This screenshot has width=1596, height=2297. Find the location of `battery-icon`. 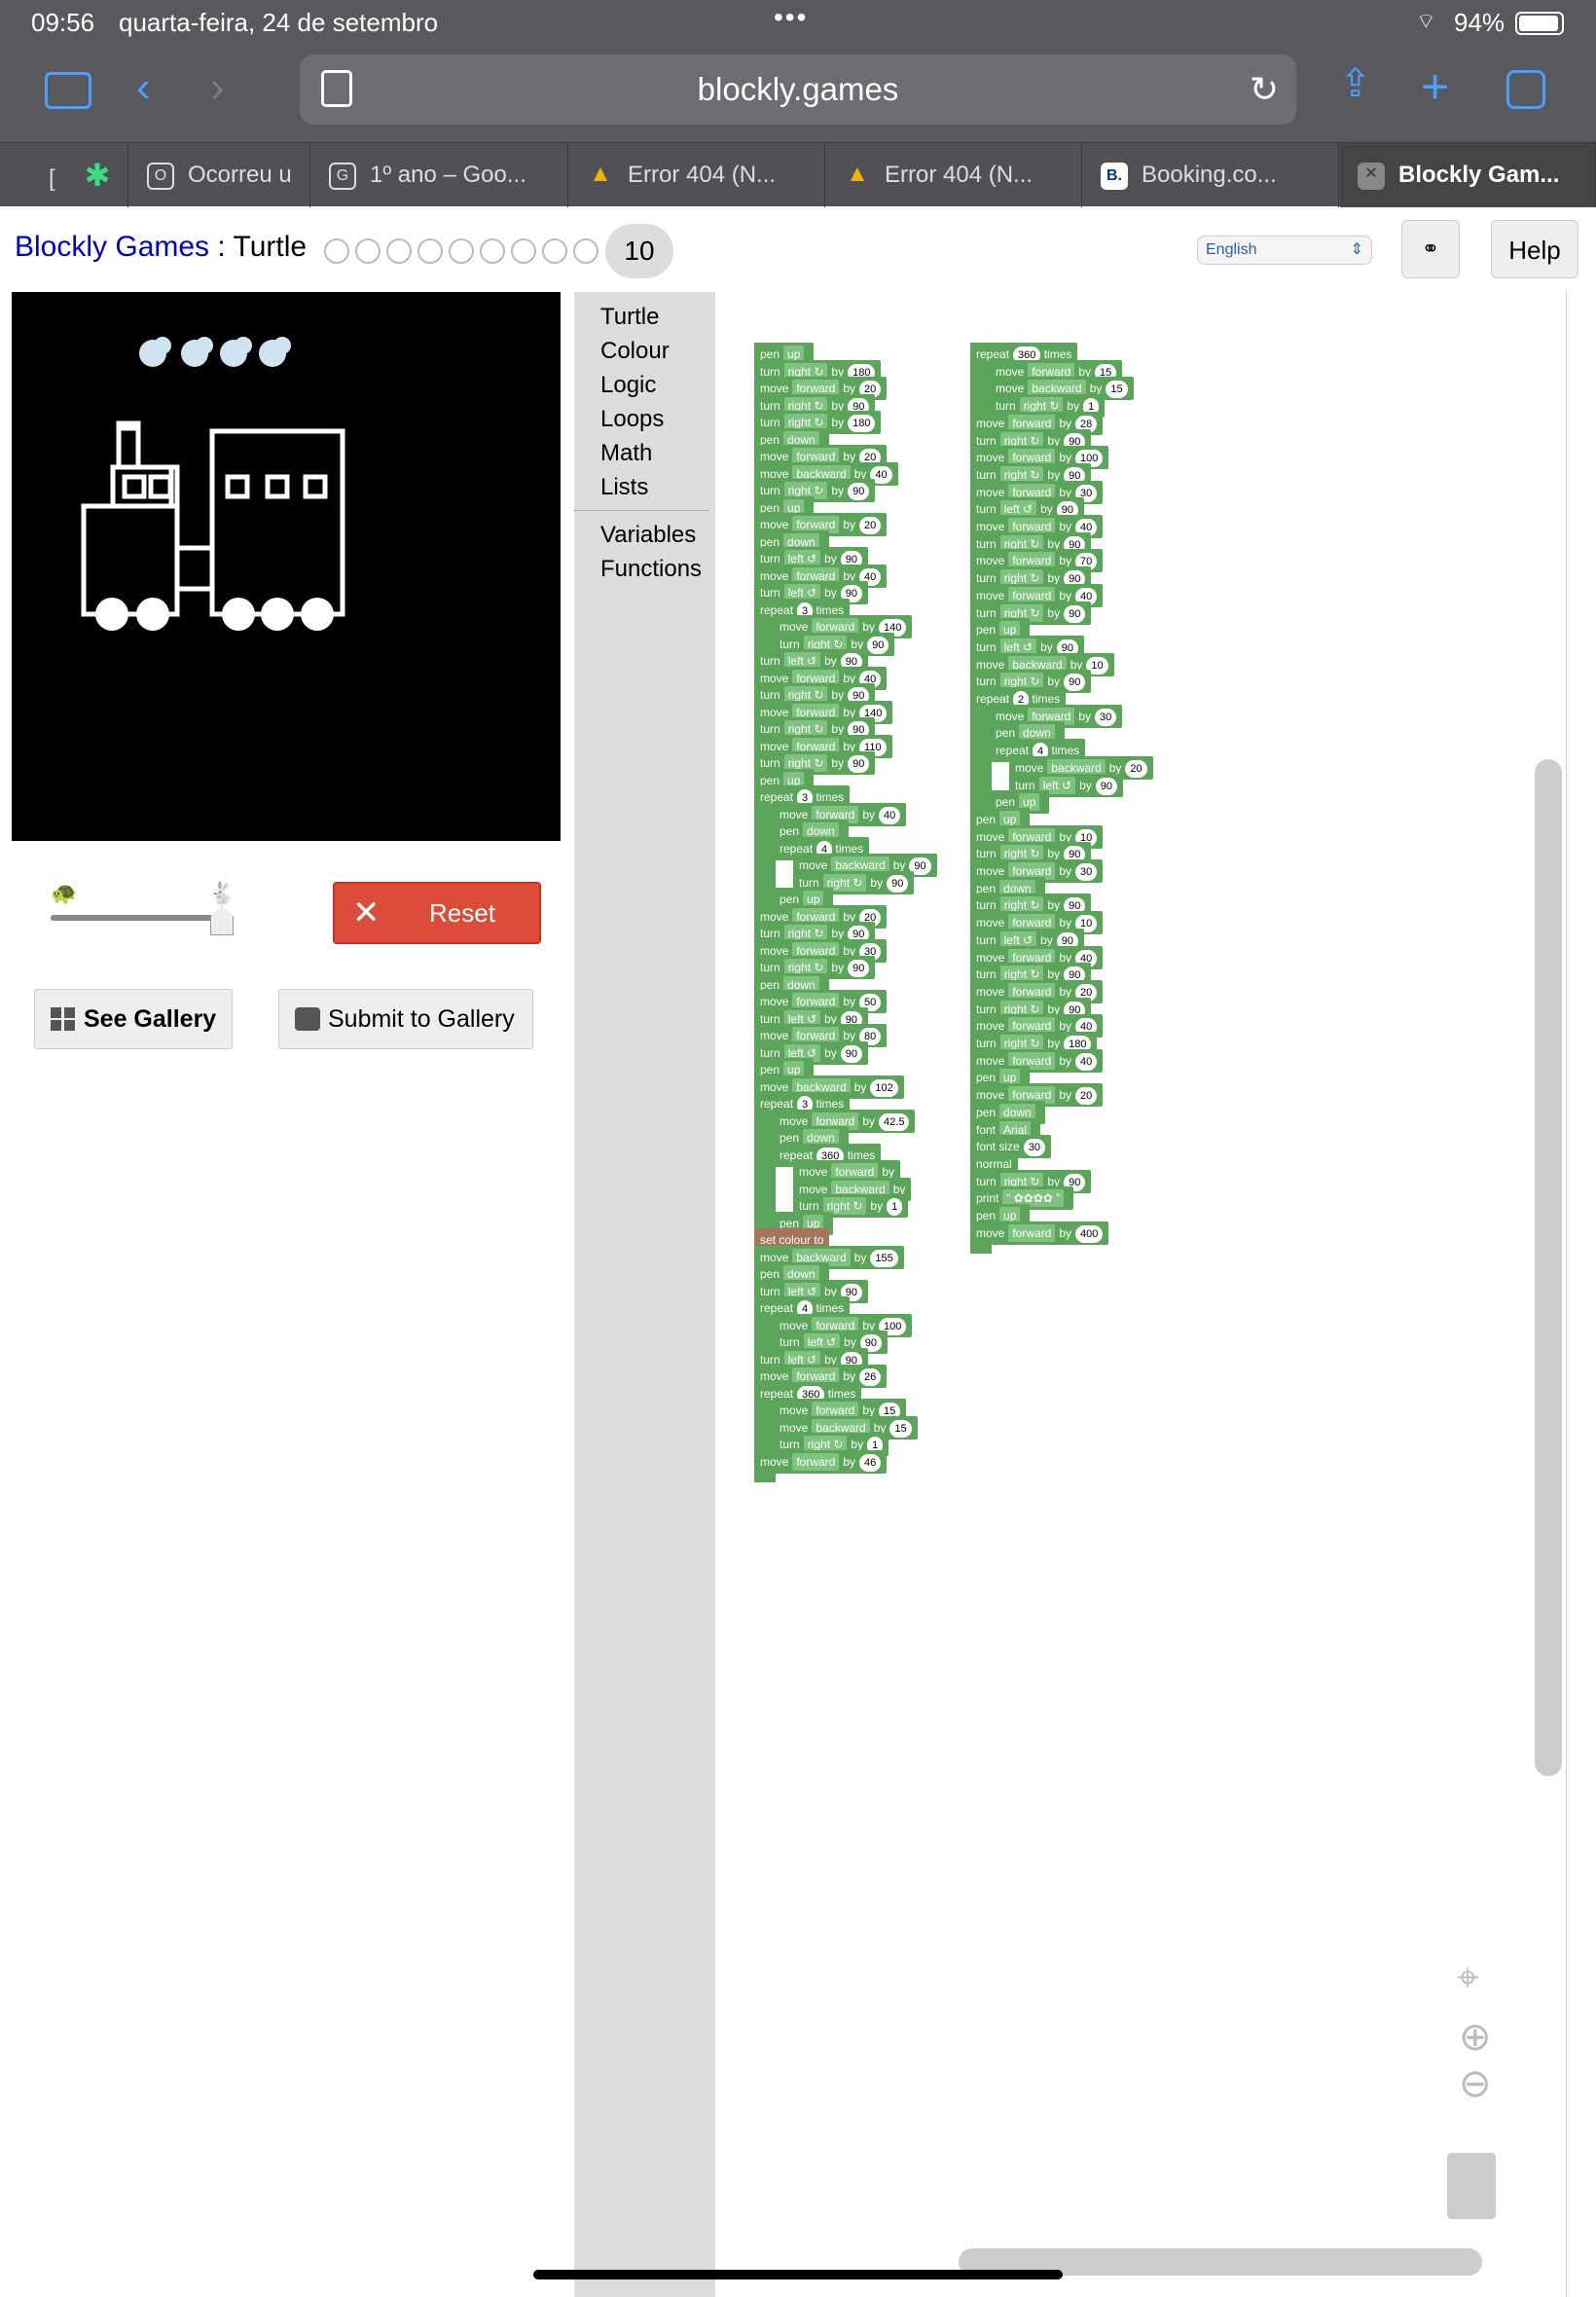

battery-icon is located at coordinates (1540, 23).